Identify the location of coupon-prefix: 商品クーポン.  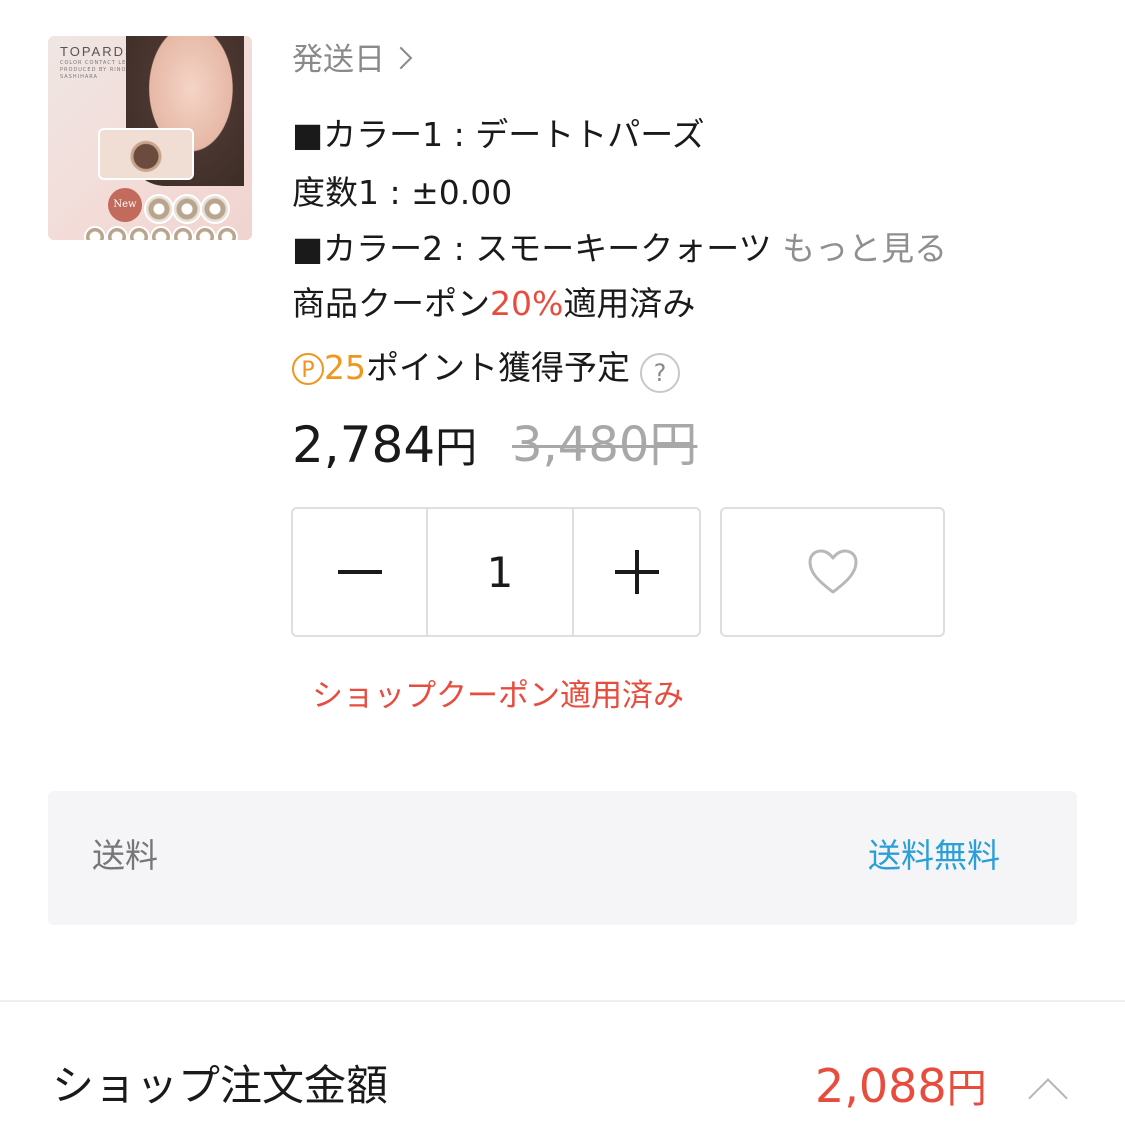
(391, 303).